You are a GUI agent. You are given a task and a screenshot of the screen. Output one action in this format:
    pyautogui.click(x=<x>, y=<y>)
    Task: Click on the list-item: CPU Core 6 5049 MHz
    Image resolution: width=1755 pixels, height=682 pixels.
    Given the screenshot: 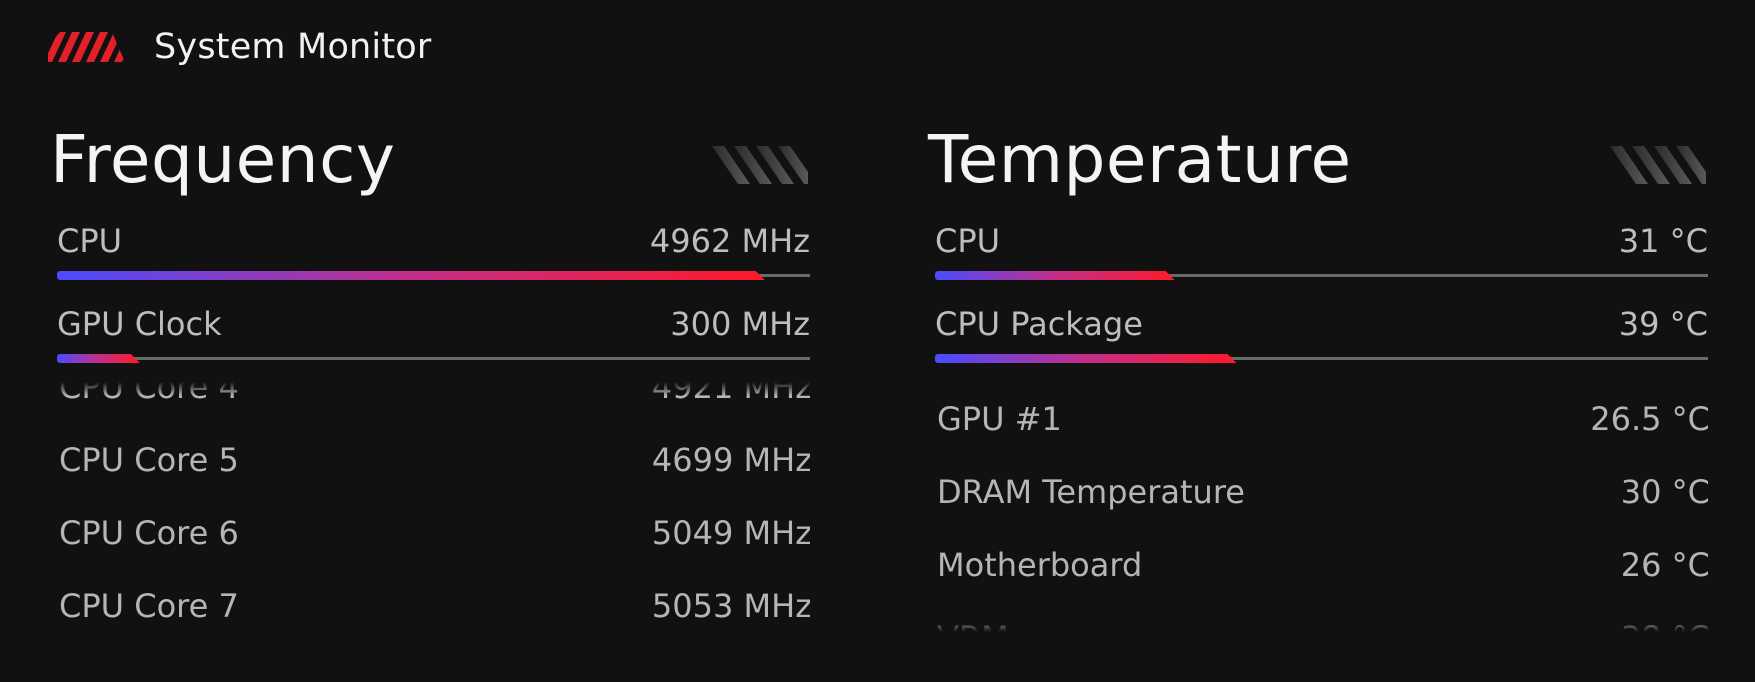 What is the action you would take?
    pyautogui.click(x=430, y=536)
    